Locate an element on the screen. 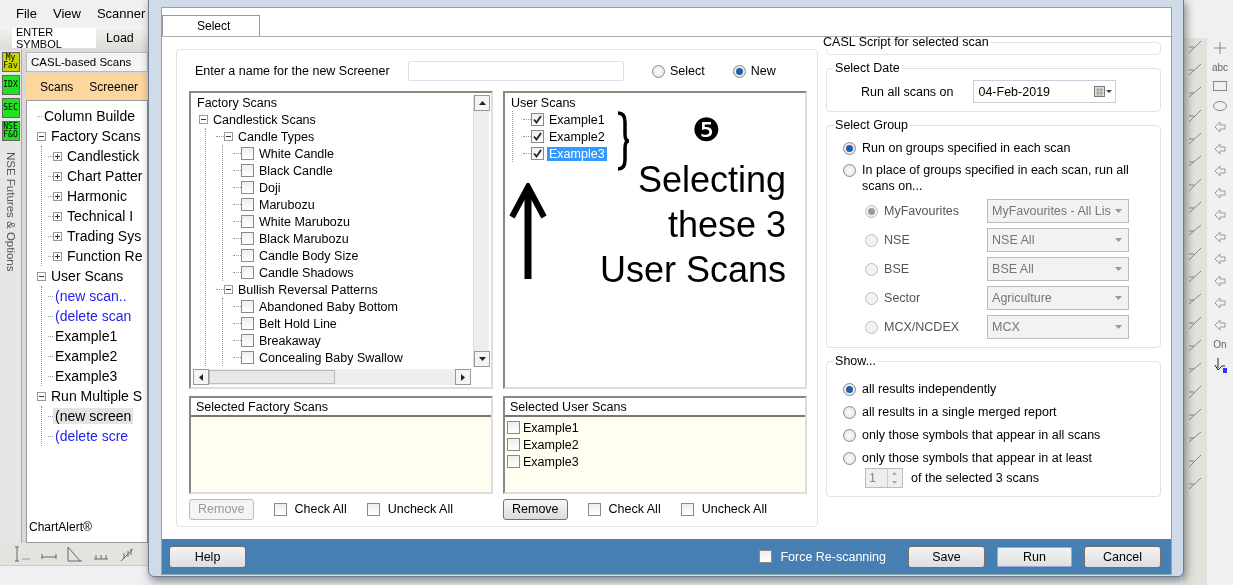 The image size is (1233, 585). ellipse-icon is located at coordinates (1220, 106).